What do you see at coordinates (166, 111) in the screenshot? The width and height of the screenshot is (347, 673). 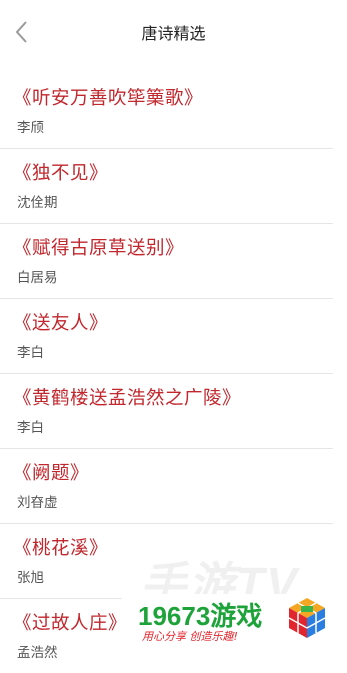 I see `list-item: 《听安万善吹筚篥歌》 李颀` at bounding box center [166, 111].